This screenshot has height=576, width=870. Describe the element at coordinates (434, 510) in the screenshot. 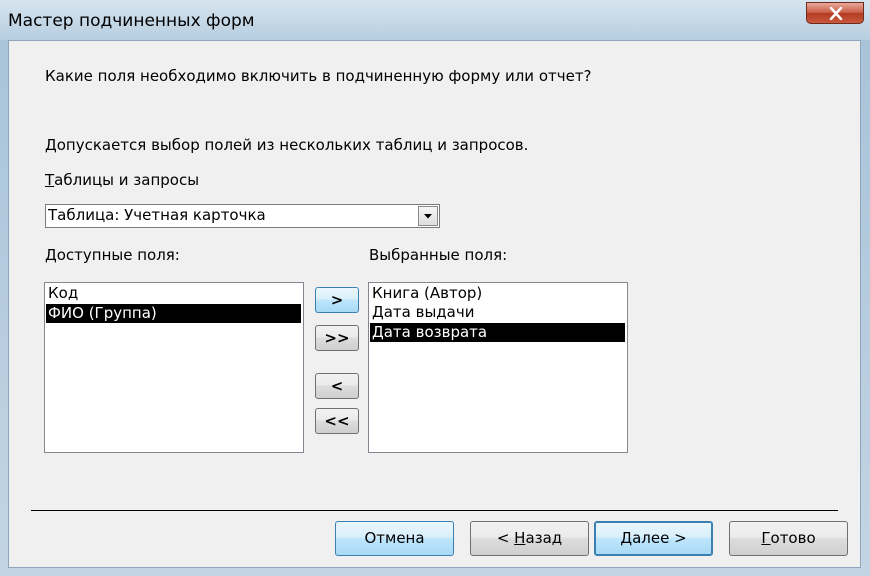

I see `footer-divider` at that location.